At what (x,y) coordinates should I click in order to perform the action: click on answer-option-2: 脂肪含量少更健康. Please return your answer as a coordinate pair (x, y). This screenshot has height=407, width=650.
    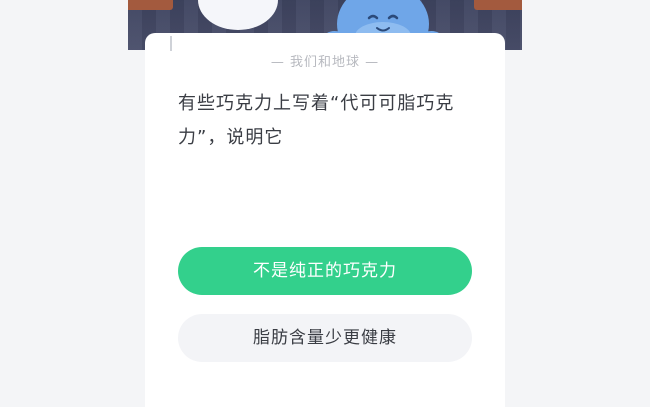
    Looking at the image, I should click on (325, 338).